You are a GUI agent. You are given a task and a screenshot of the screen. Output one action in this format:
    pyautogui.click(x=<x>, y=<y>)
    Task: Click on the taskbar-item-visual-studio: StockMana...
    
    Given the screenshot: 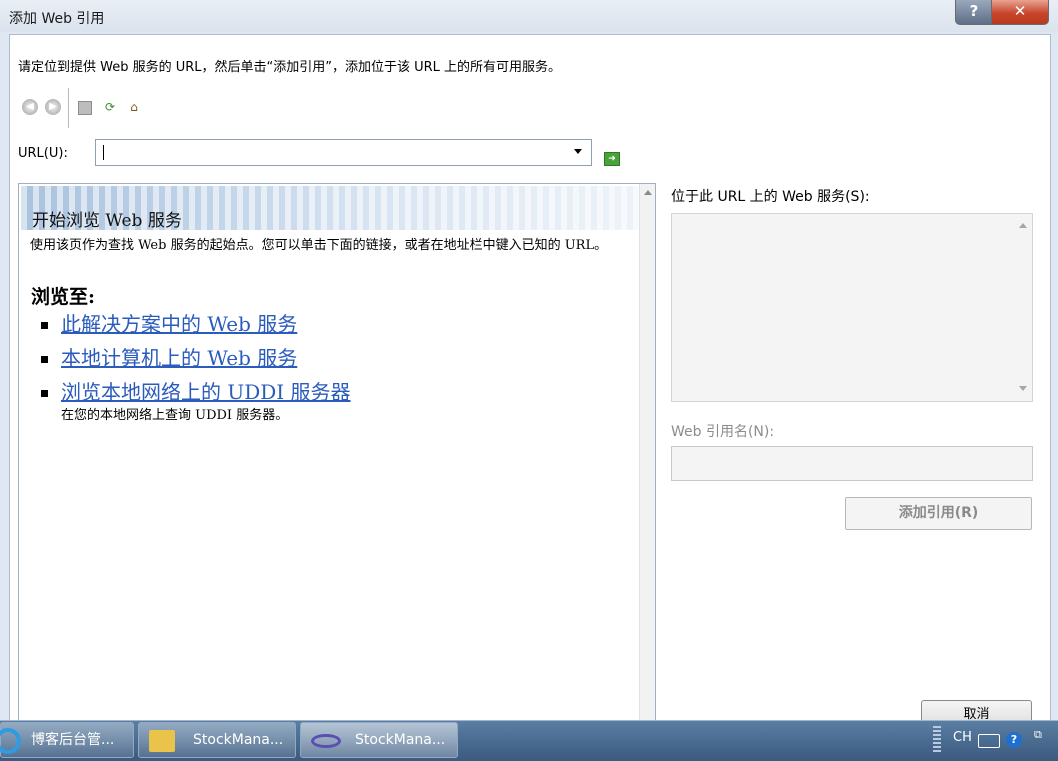 What is the action you would take?
    pyautogui.click(x=379, y=740)
    